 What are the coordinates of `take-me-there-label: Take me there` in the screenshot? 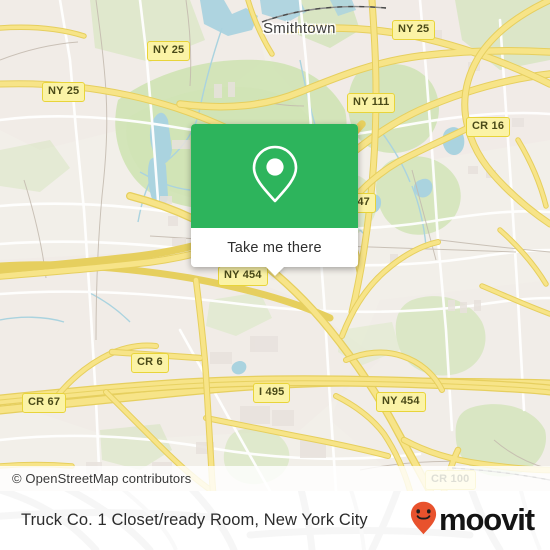 It's located at (274, 247).